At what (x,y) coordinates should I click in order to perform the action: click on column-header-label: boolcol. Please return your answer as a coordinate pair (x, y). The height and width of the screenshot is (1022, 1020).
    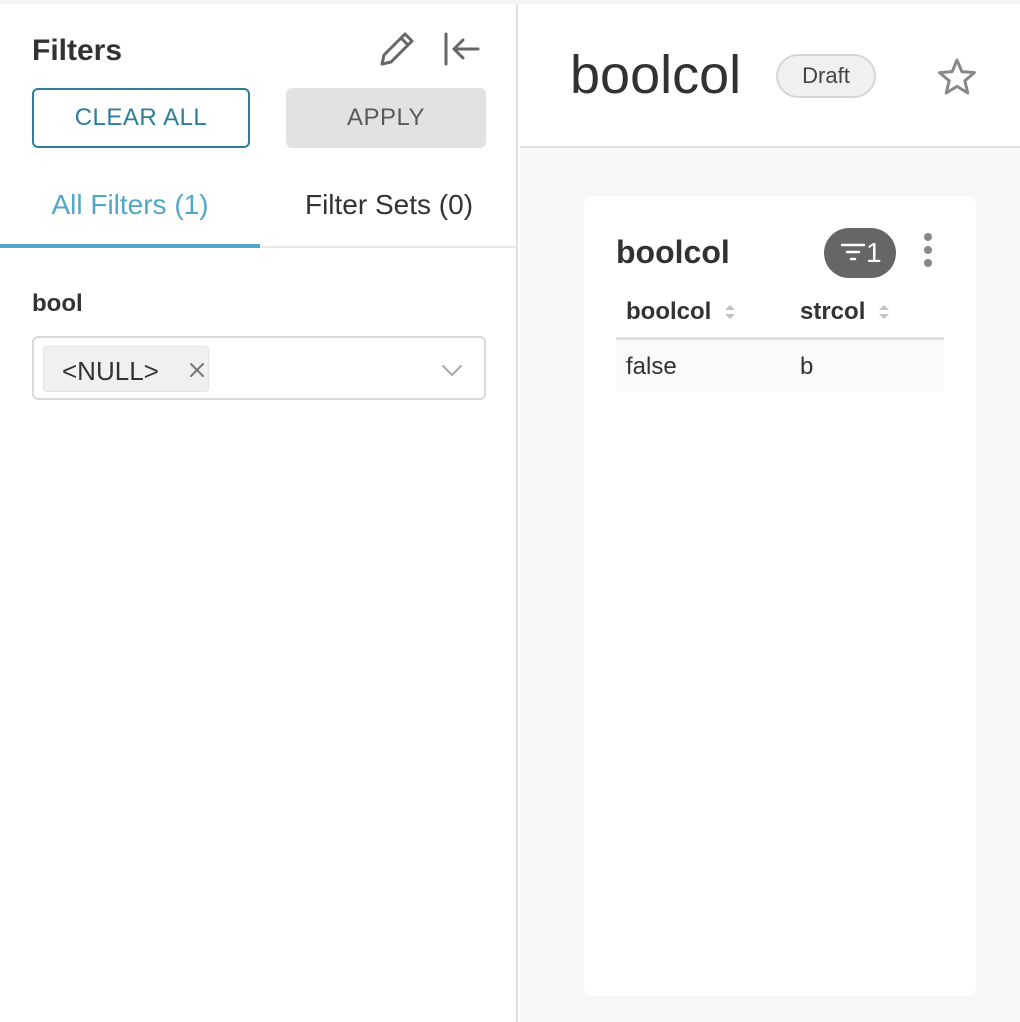
    Looking at the image, I should click on (669, 311).